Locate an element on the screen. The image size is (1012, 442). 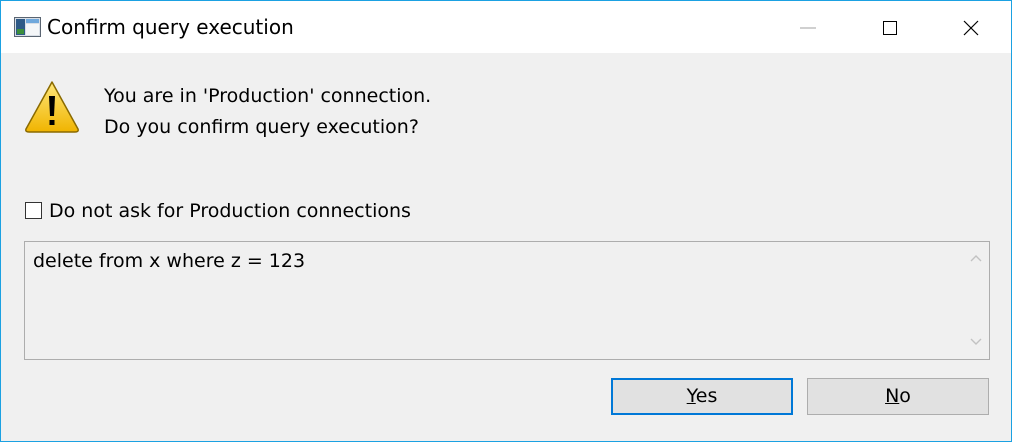
vertical-scrollbar is located at coordinates (976, 300).